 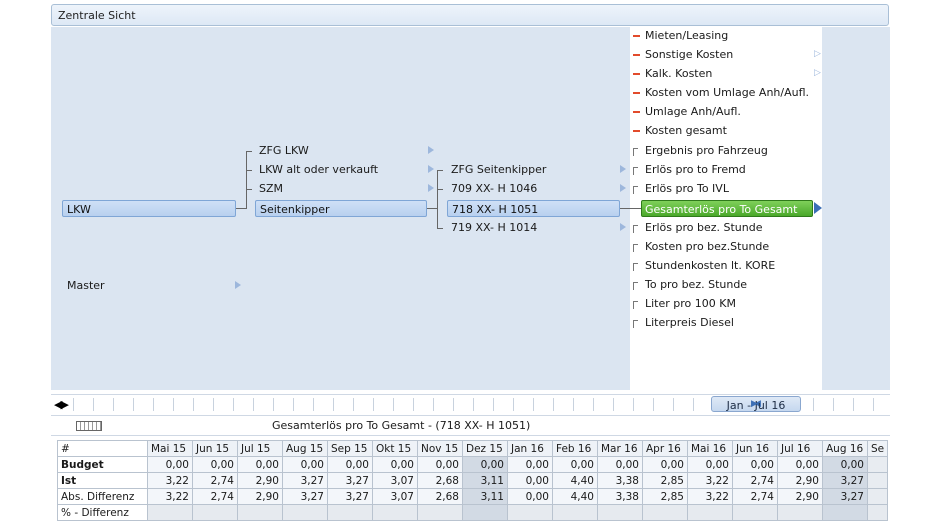 What do you see at coordinates (149, 208) in the screenshot?
I see `tree-node-lkw: LKW` at bounding box center [149, 208].